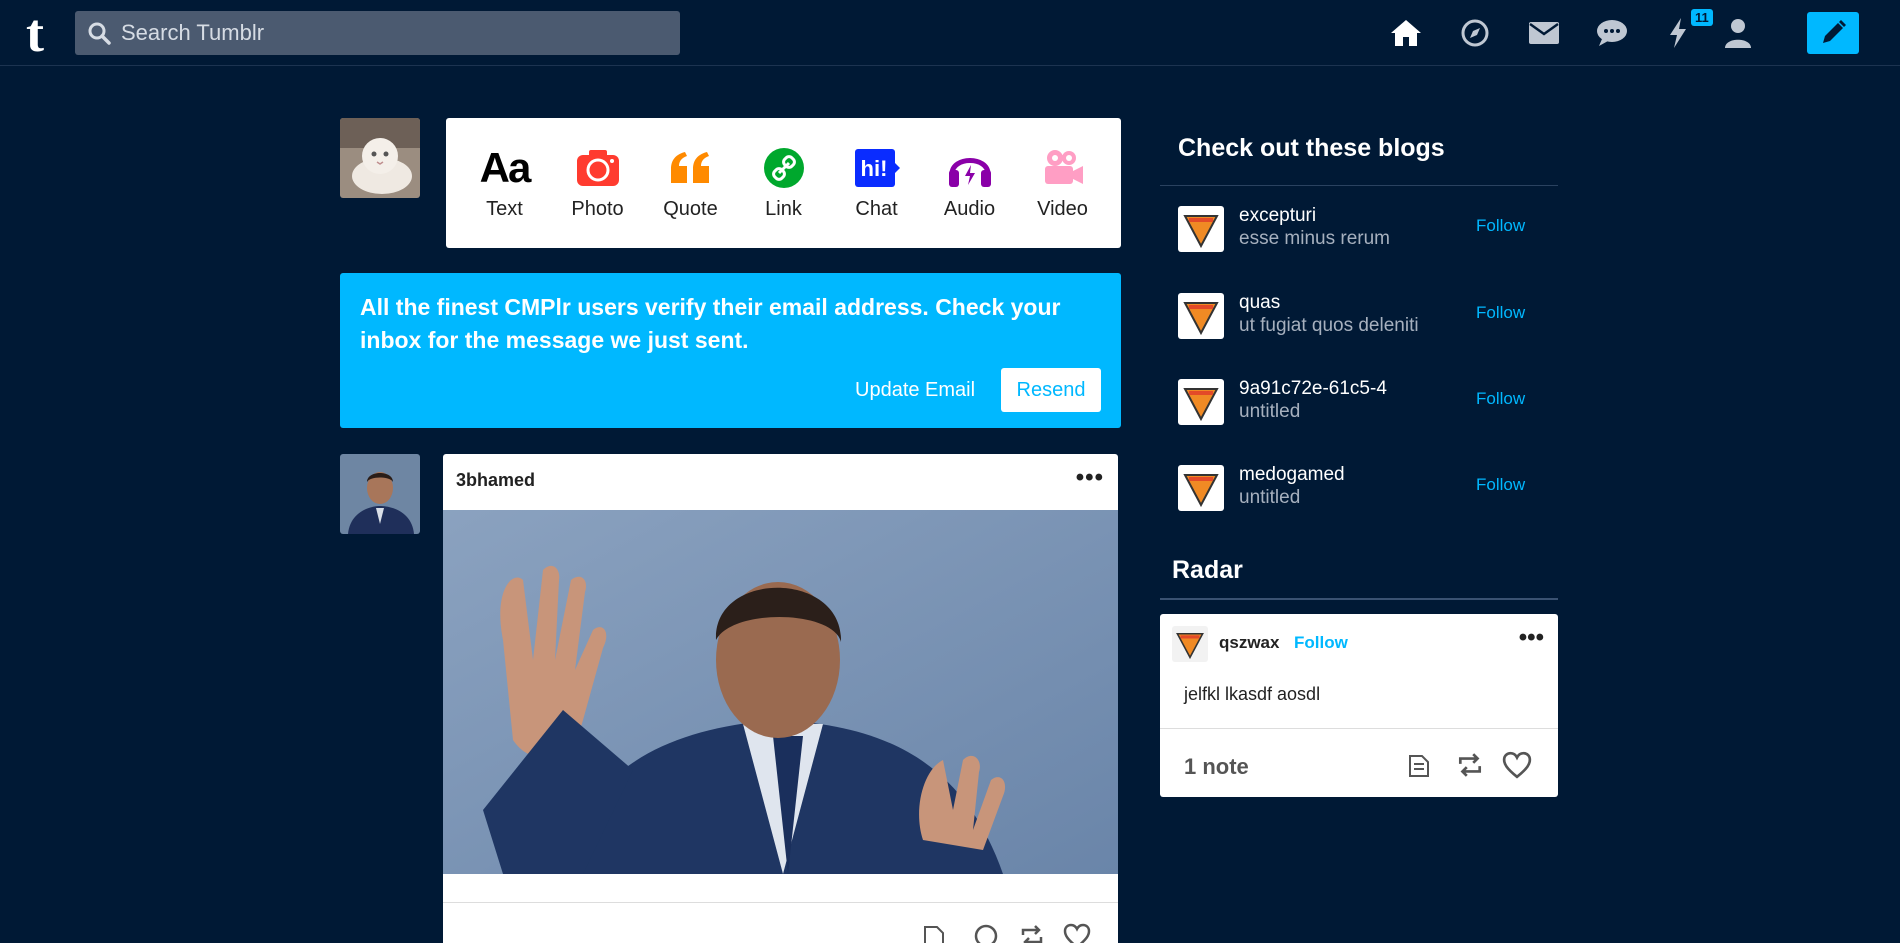  What do you see at coordinates (1051, 390) in the screenshot?
I see `resend-button: Resend` at bounding box center [1051, 390].